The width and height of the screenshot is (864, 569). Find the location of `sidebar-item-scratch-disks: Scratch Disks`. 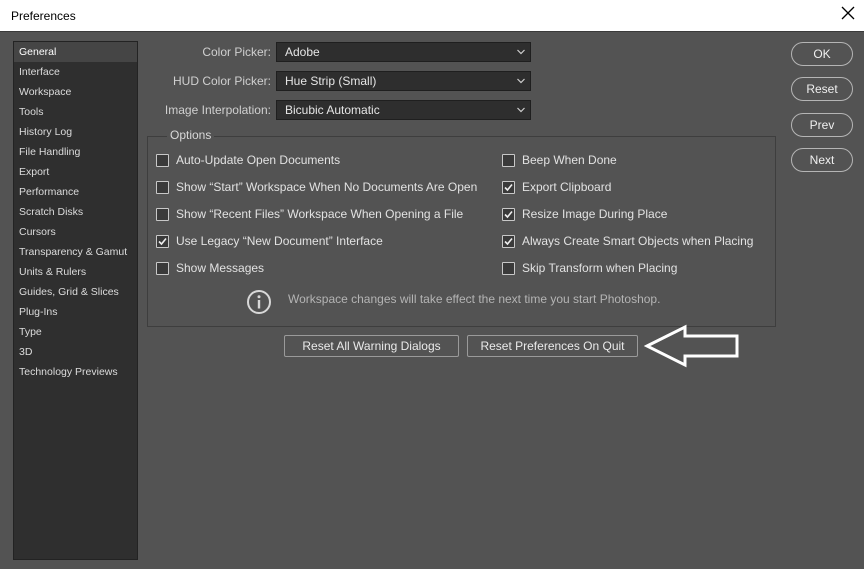

sidebar-item-scratch-disks: Scratch Disks is located at coordinates (75, 212).